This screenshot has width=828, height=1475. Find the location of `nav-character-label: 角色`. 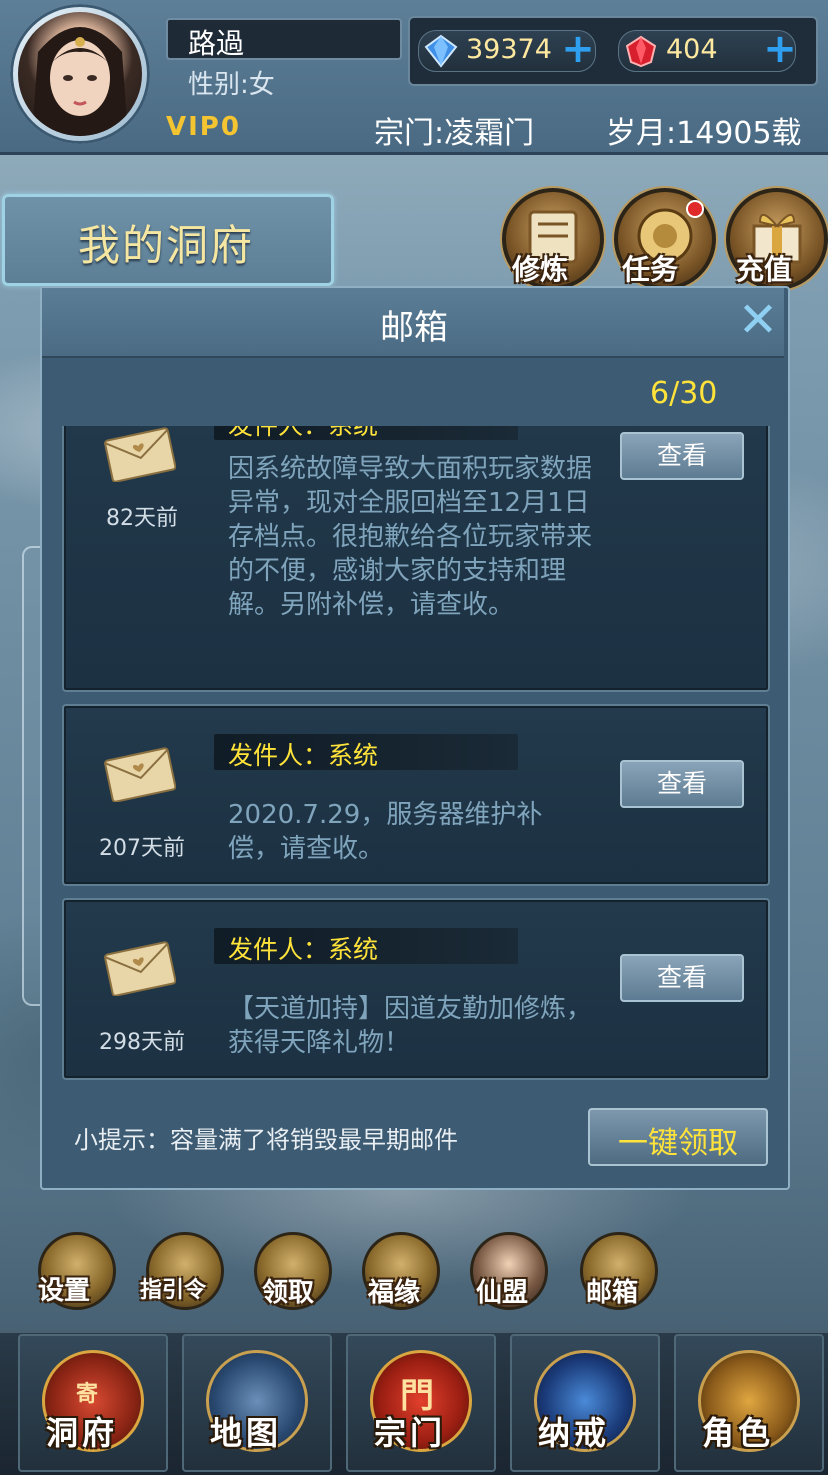

nav-character-label: 角色 is located at coordinates (738, 1431).